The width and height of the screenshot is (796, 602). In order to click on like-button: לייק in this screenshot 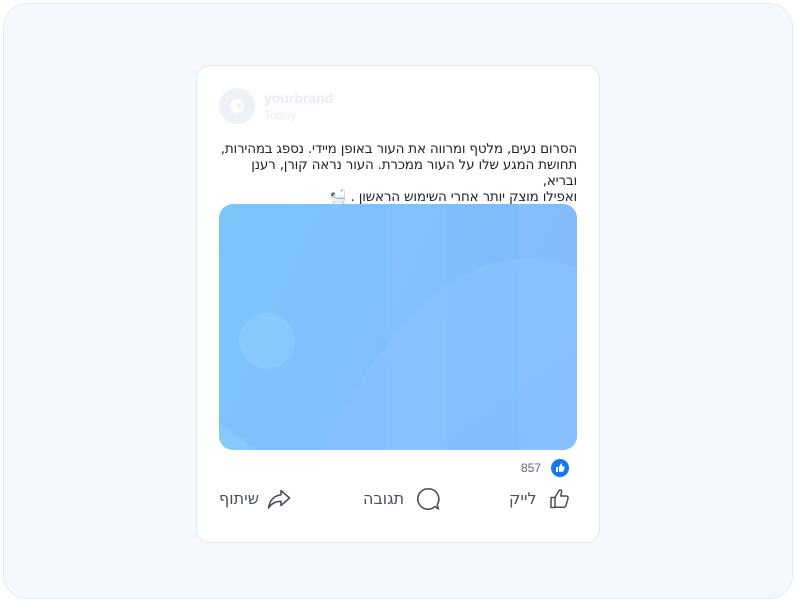, I will do `click(540, 499)`.